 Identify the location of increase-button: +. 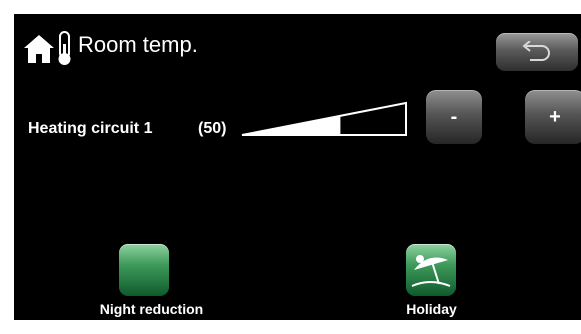
(553, 117).